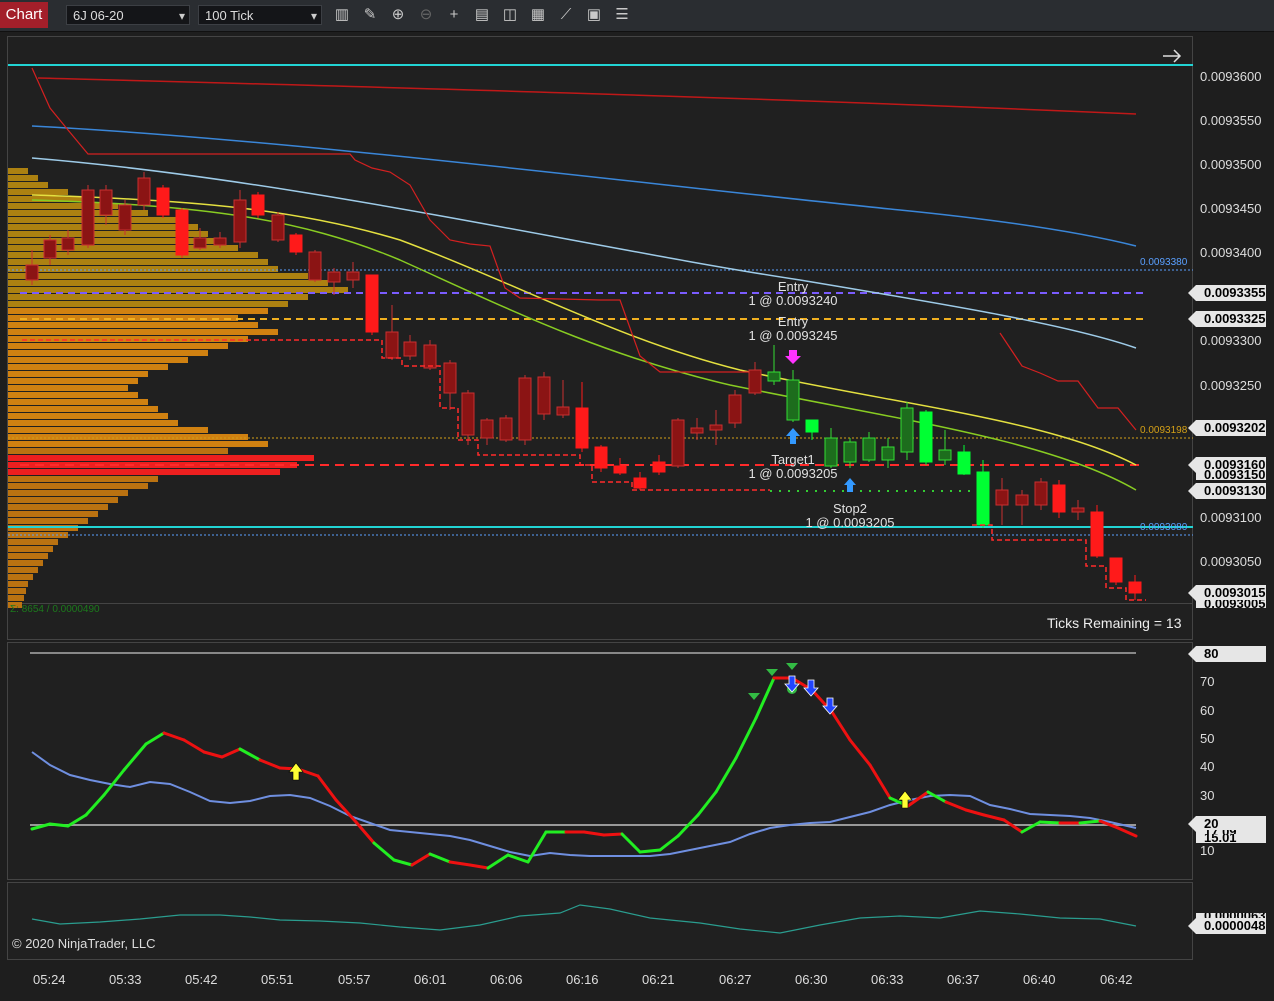 The image size is (1274, 1001). Describe the element at coordinates (1227, 593) in the screenshot. I see `price-label-current: 0.0093015` at that location.